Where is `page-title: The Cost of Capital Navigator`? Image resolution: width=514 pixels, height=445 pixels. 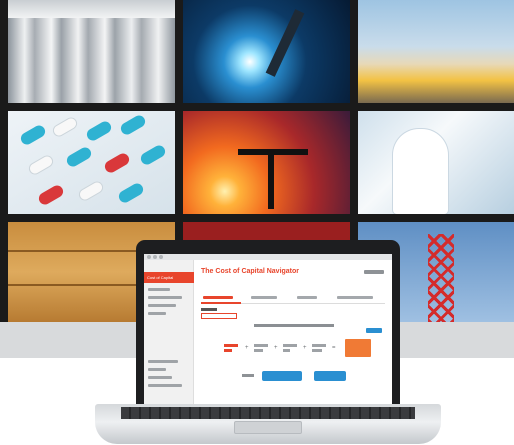 page-title: The Cost of Capital Navigator is located at coordinates (250, 271).